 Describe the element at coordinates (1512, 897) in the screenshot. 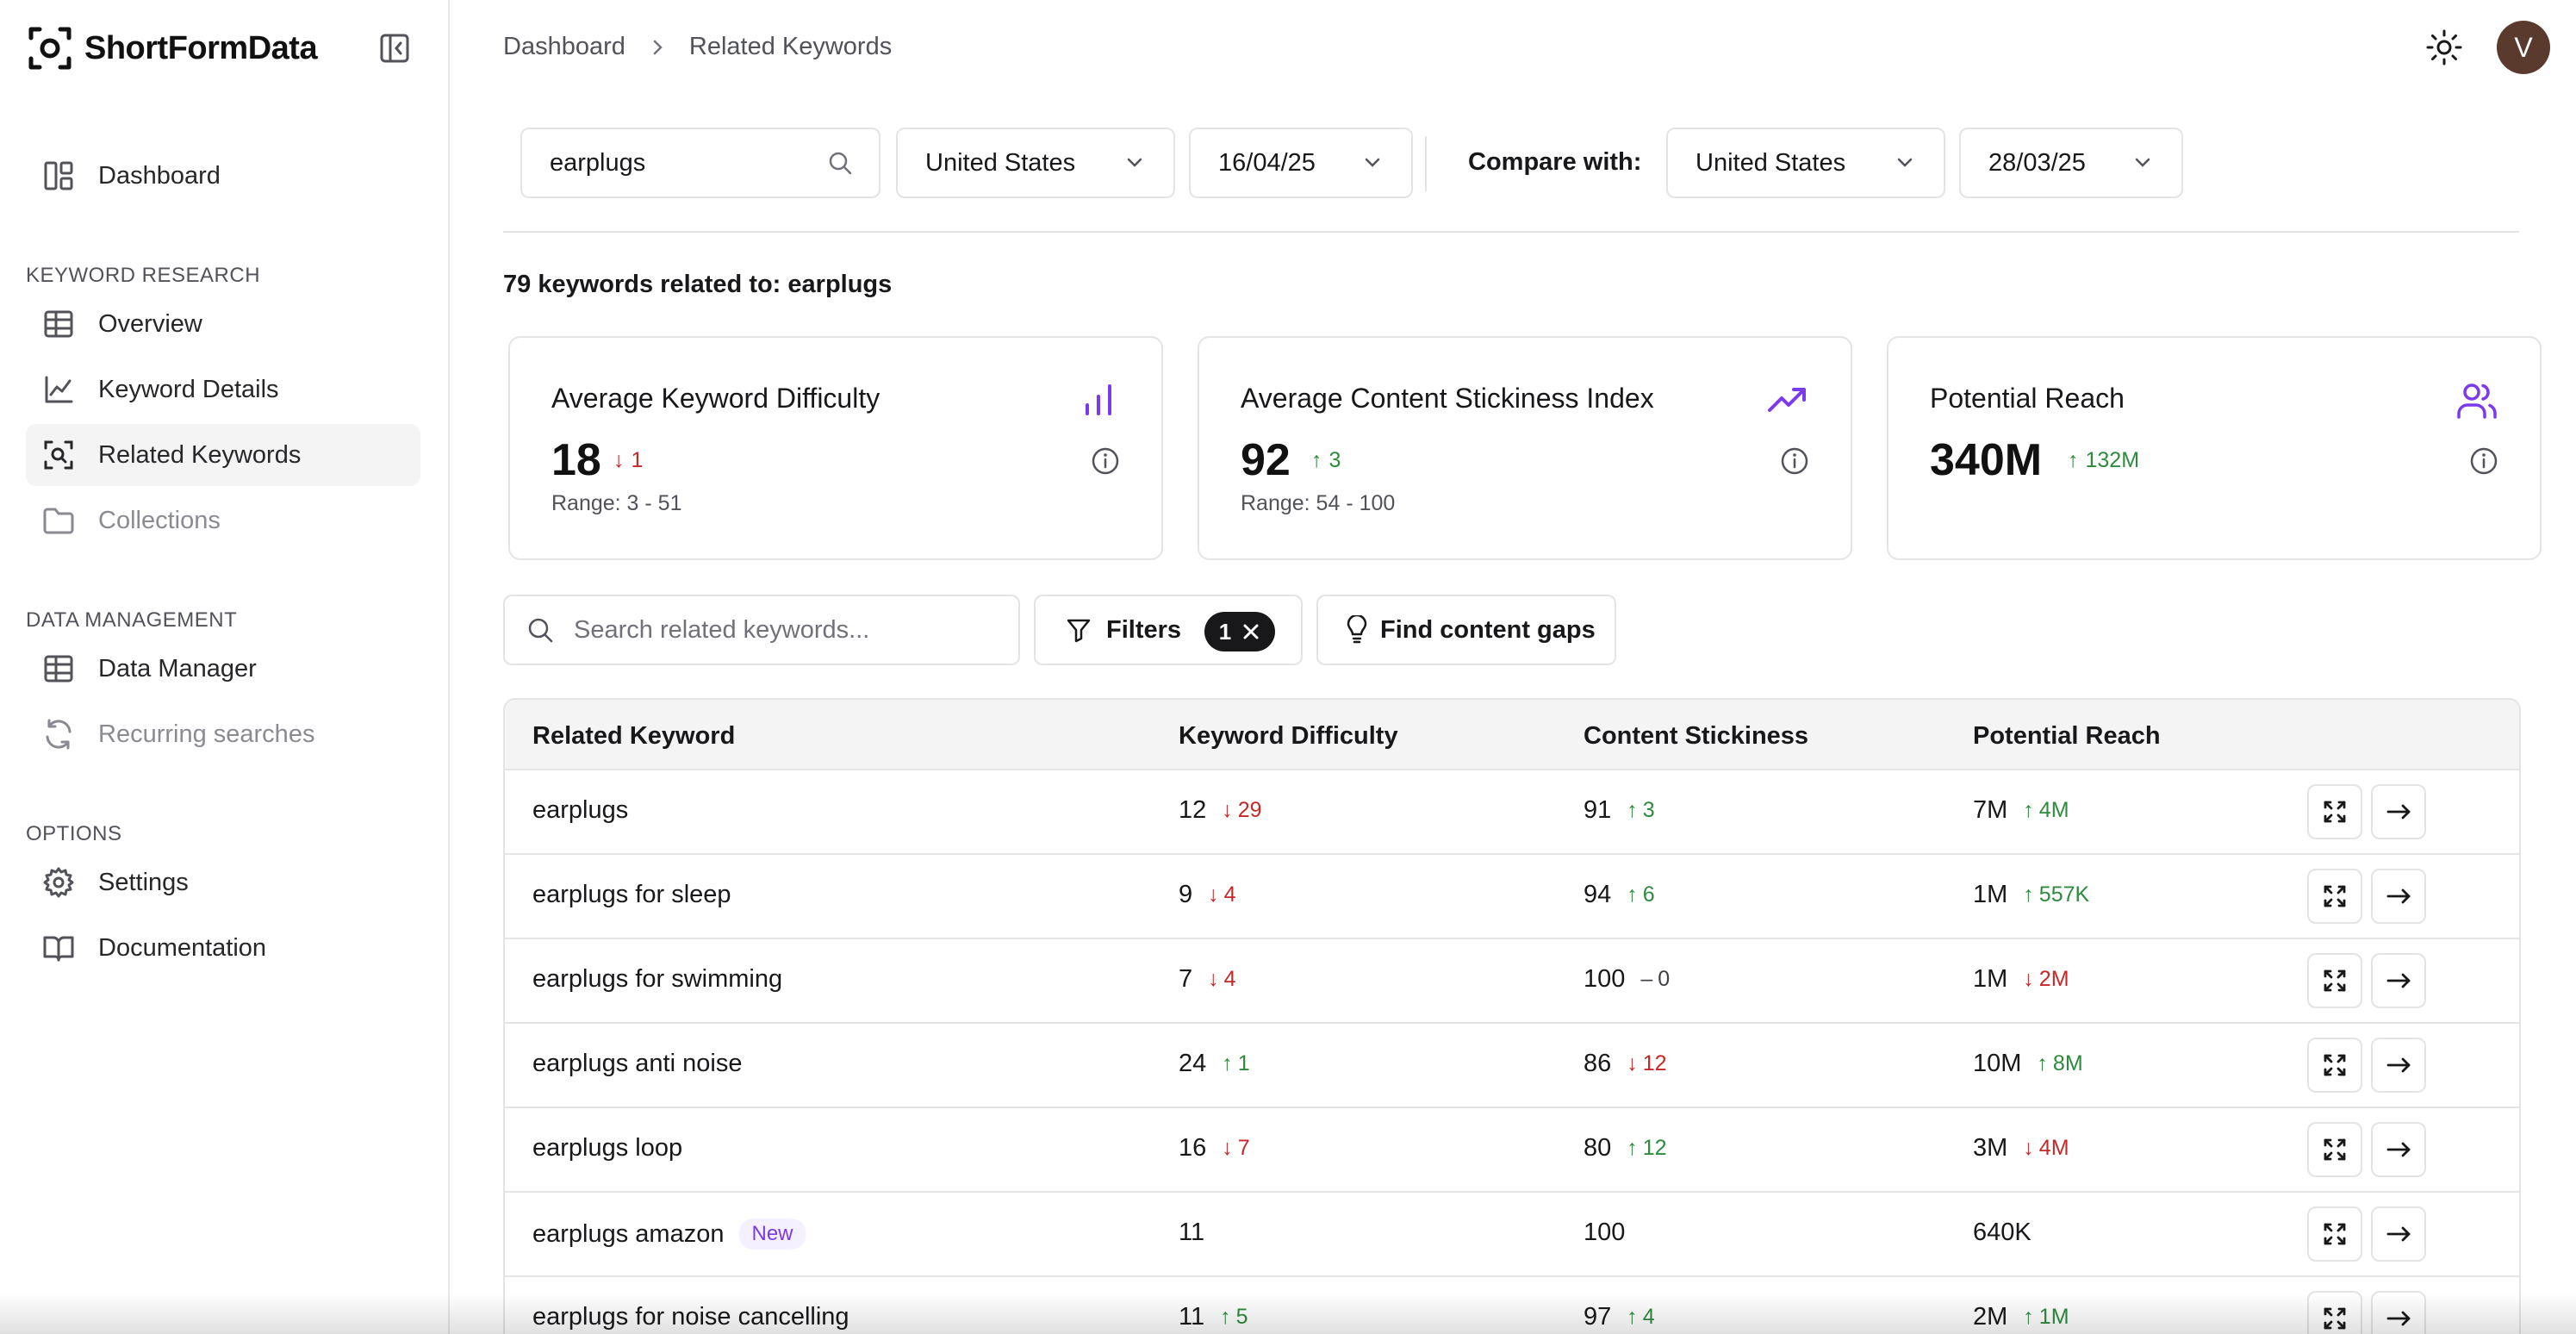

I see `table-row: earplugs for sleep 9 ↓ 4 94 ↑ 6 1M ↑ 557K` at that location.